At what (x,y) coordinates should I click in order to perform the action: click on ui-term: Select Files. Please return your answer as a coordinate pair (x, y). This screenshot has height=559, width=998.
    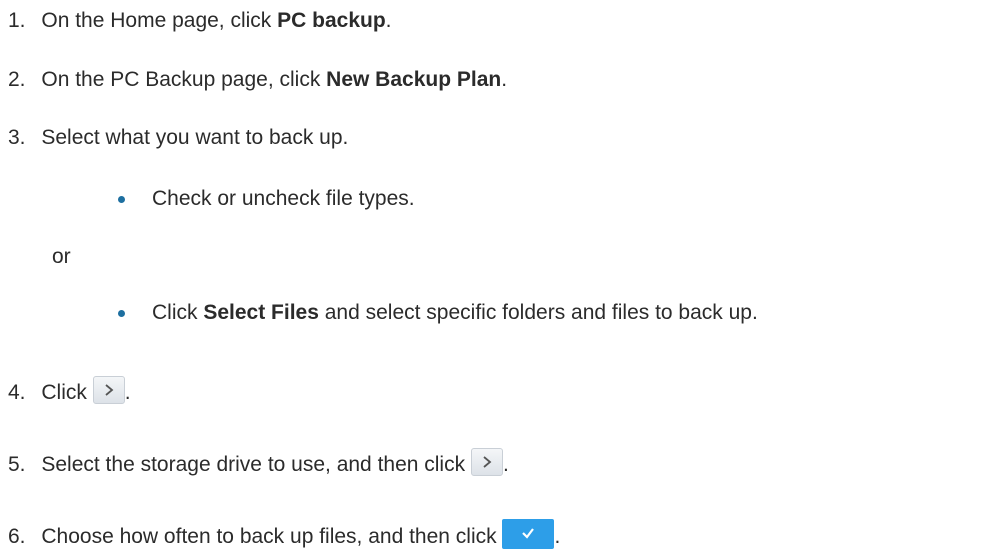
    Looking at the image, I should click on (261, 312).